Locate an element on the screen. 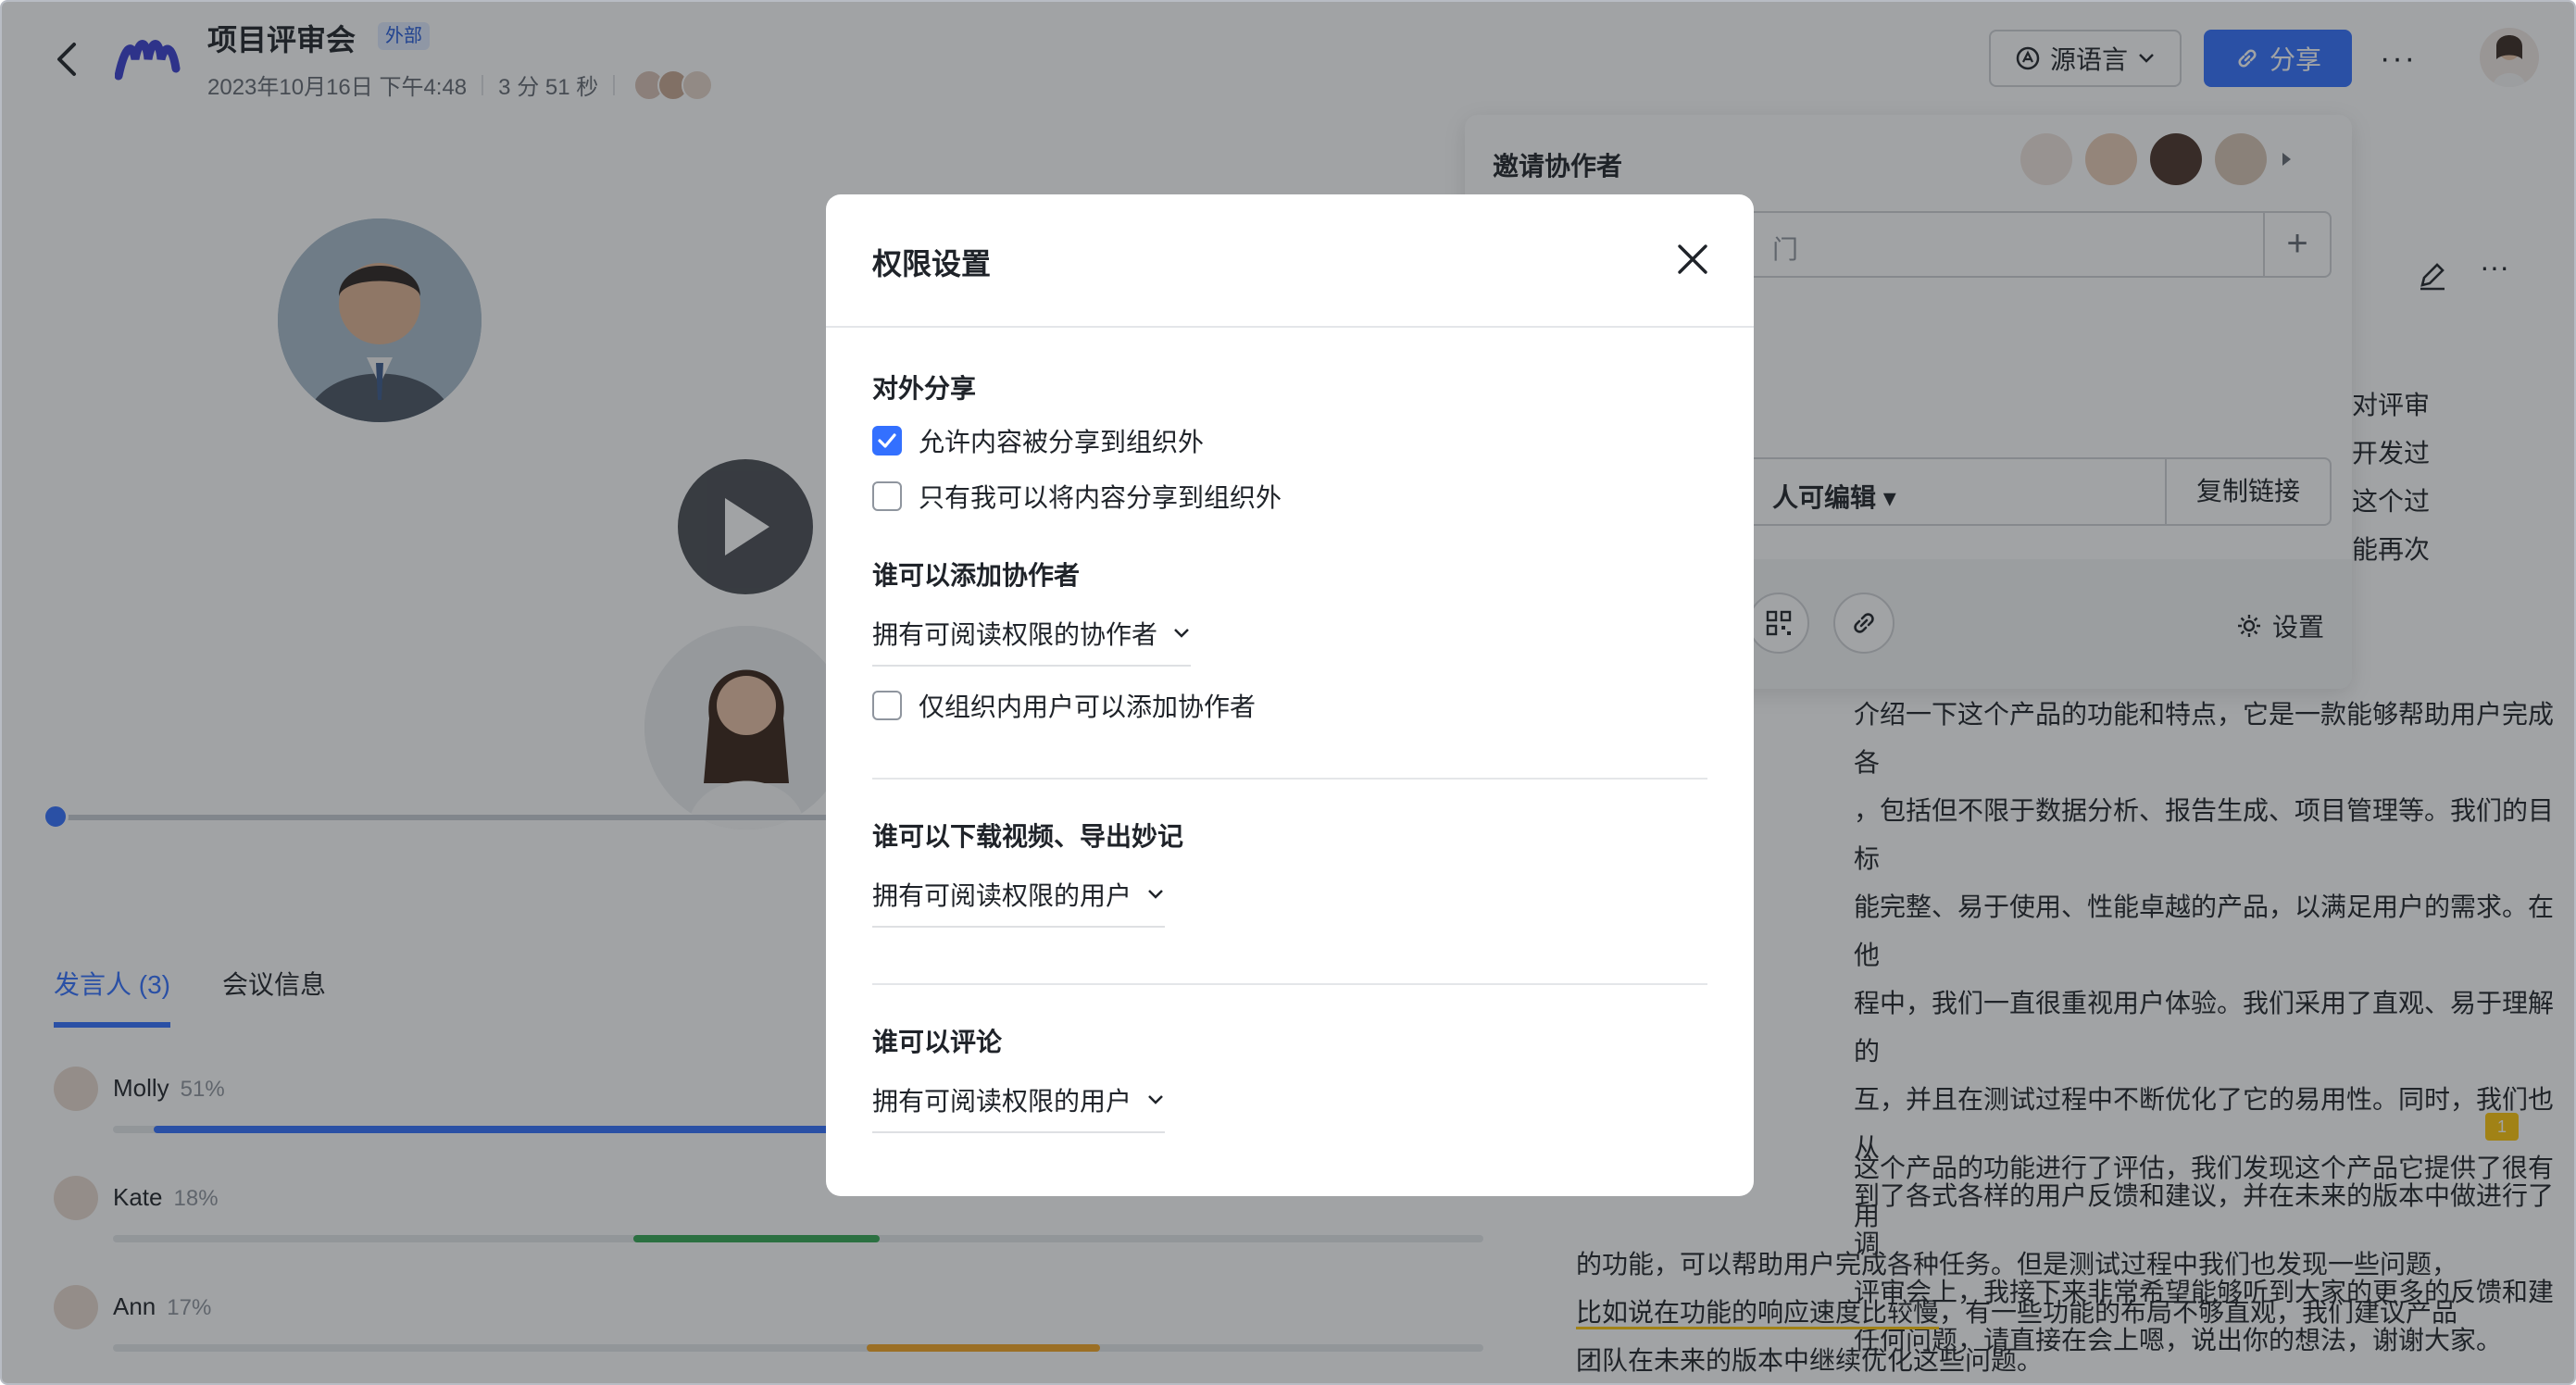 This screenshot has height=1385, width=2576. comment-permission-select: 拥有可阅读权限的用户 is located at coordinates (1019, 1107).